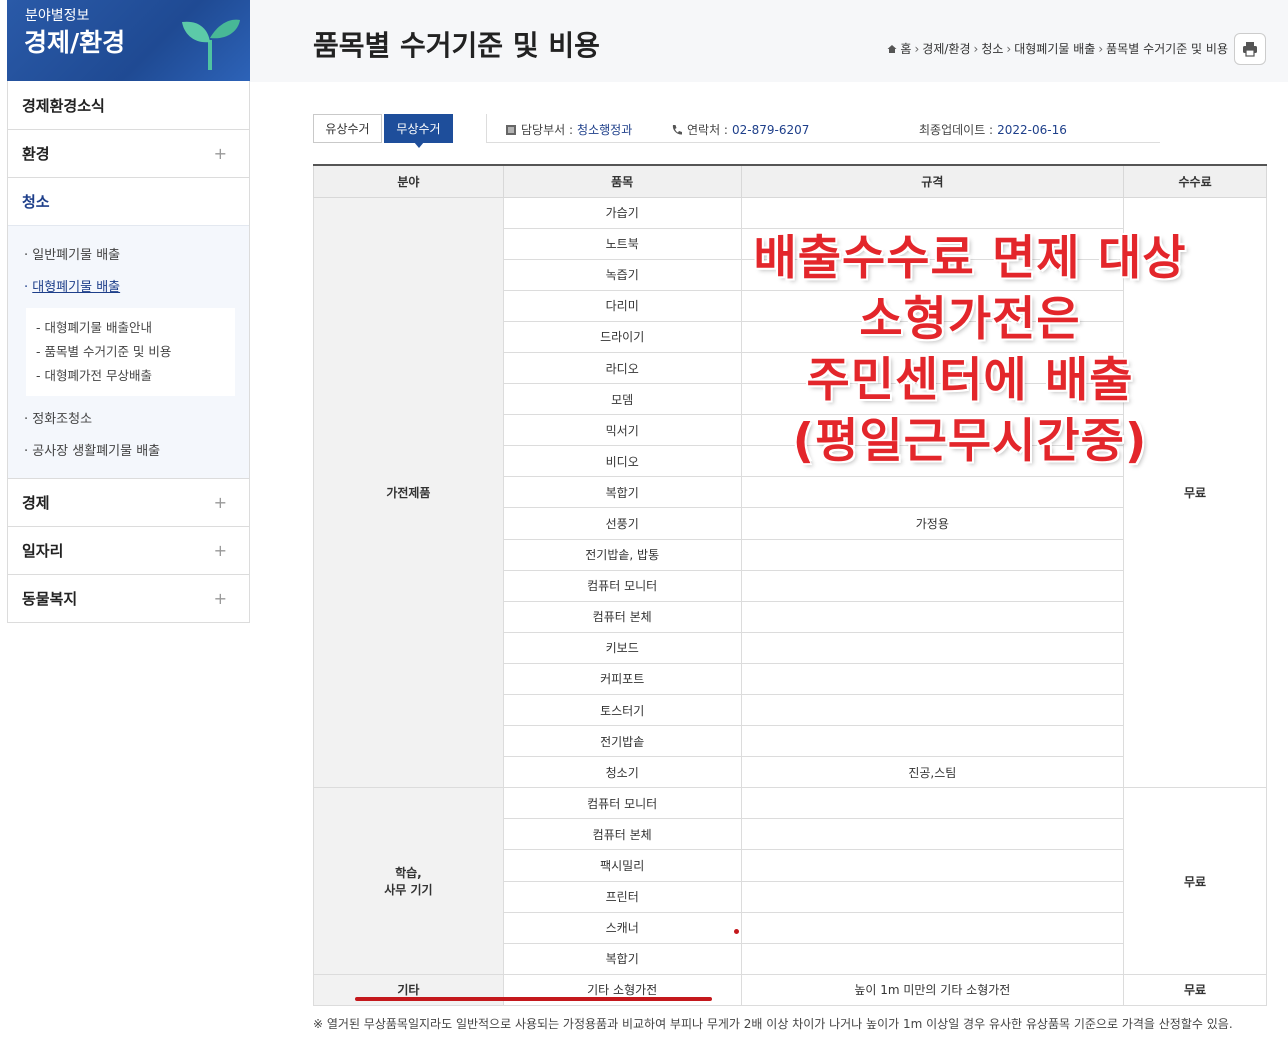  I want to click on sidebar-item-animal-welfare: 동물복지 +, so click(128, 598).